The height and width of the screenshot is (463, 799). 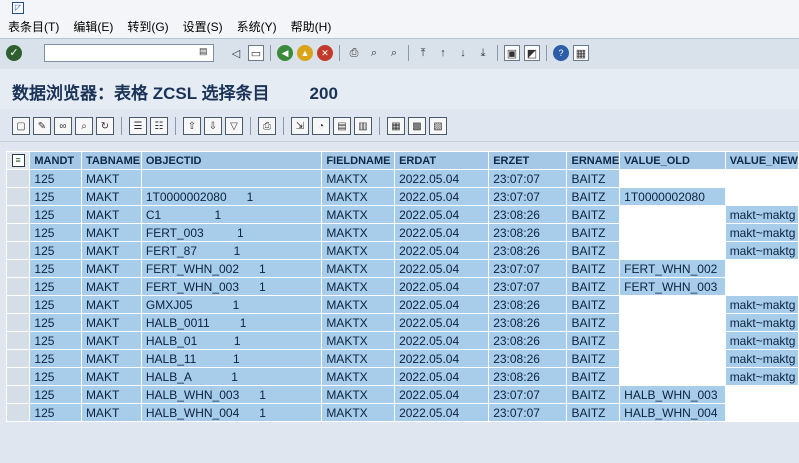 What do you see at coordinates (532, 53) in the screenshot?
I see `shortcut-icon: ◩` at bounding box center [532, 53].